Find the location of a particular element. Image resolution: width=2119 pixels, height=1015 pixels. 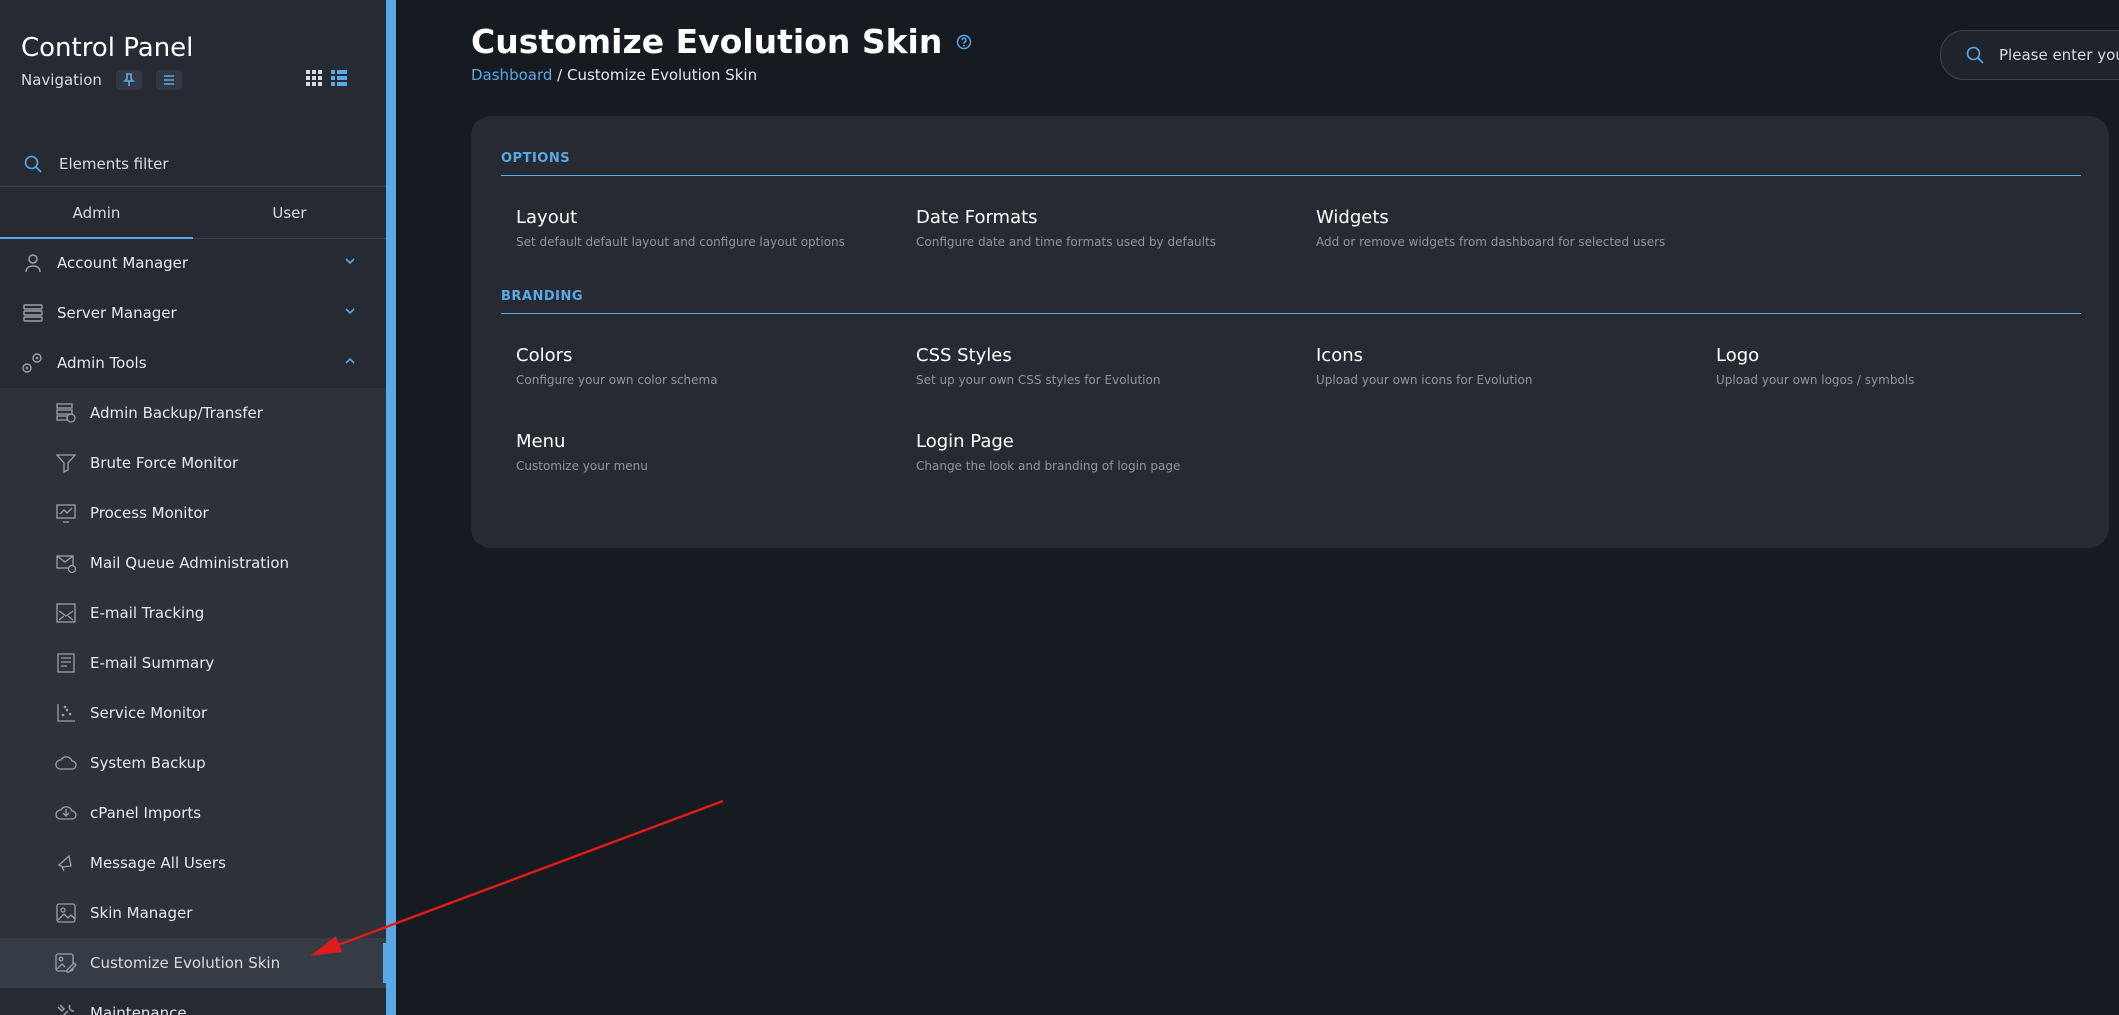

cloud-download-icon is located at coordinates (66, 813).